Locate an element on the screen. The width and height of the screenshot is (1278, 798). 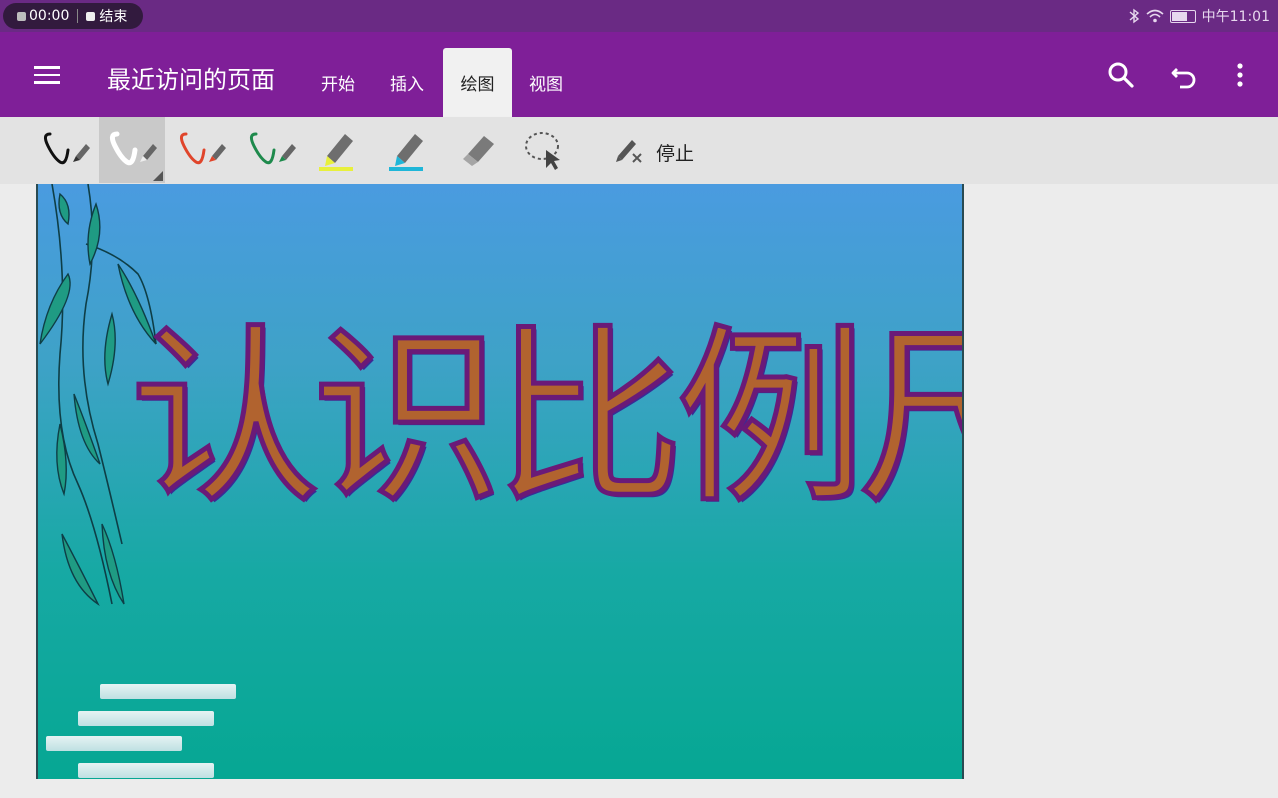
options-corner-icon is located at coordinates (158, 176).